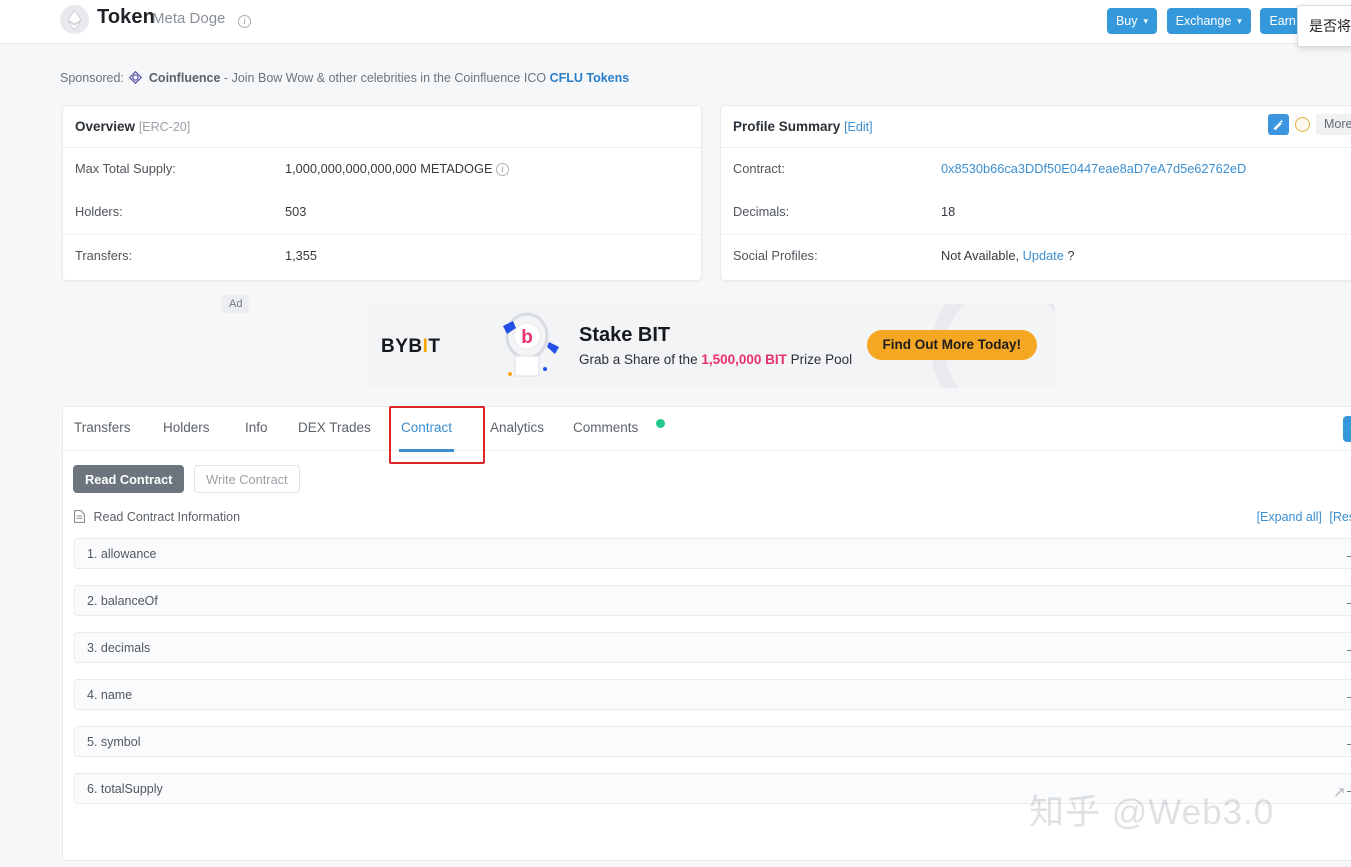 The width and height of the screenshot is (1351, 867). I want to click on ad-prize-amount: 1,500,000 BIT, so click(744, 359).